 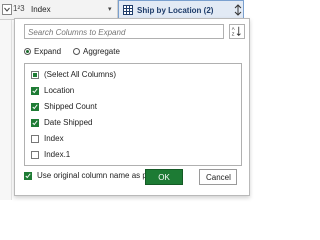 What do you see at coordinates (27, 51) in the screenshot?
I see `expand-radio` at bounding box center [27, 51].